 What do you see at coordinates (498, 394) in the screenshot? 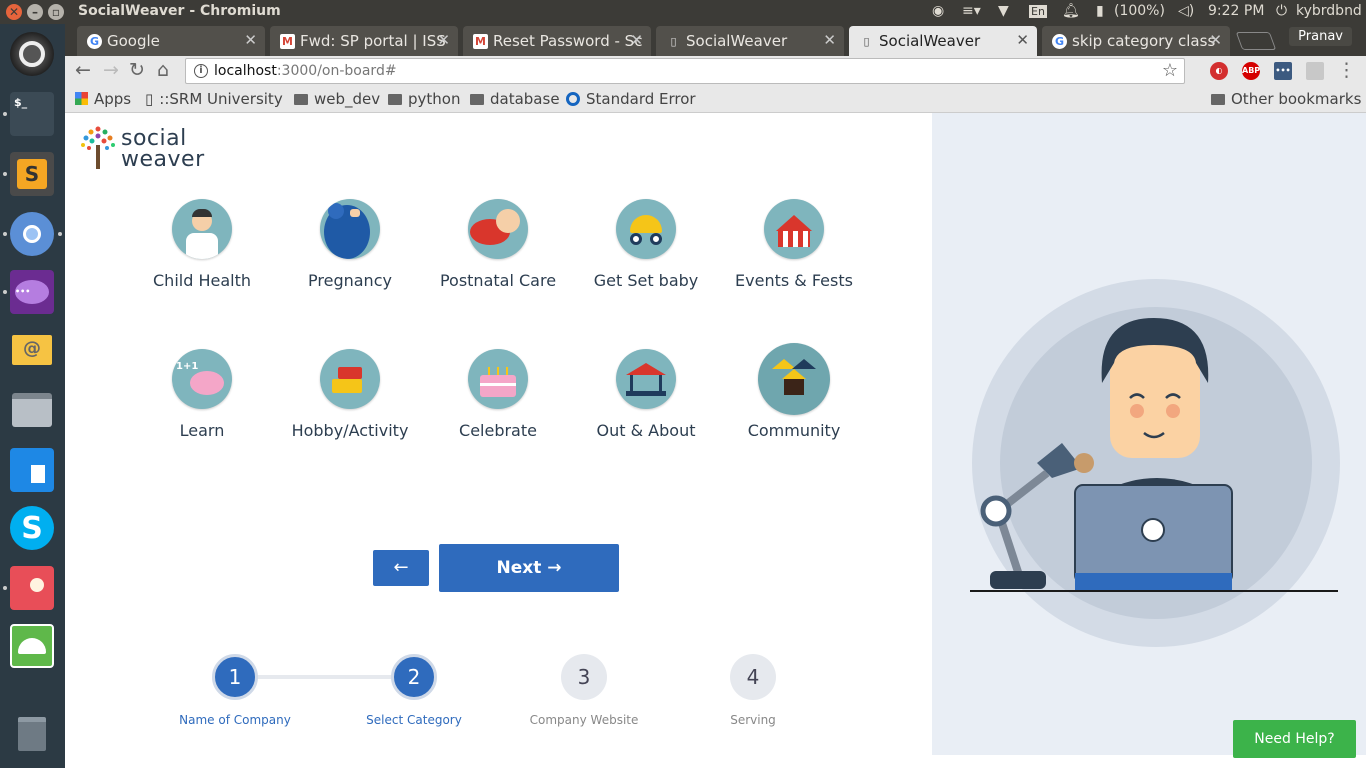
I see `category-celebrate: Celebrate` at bounding box center [498, 394].